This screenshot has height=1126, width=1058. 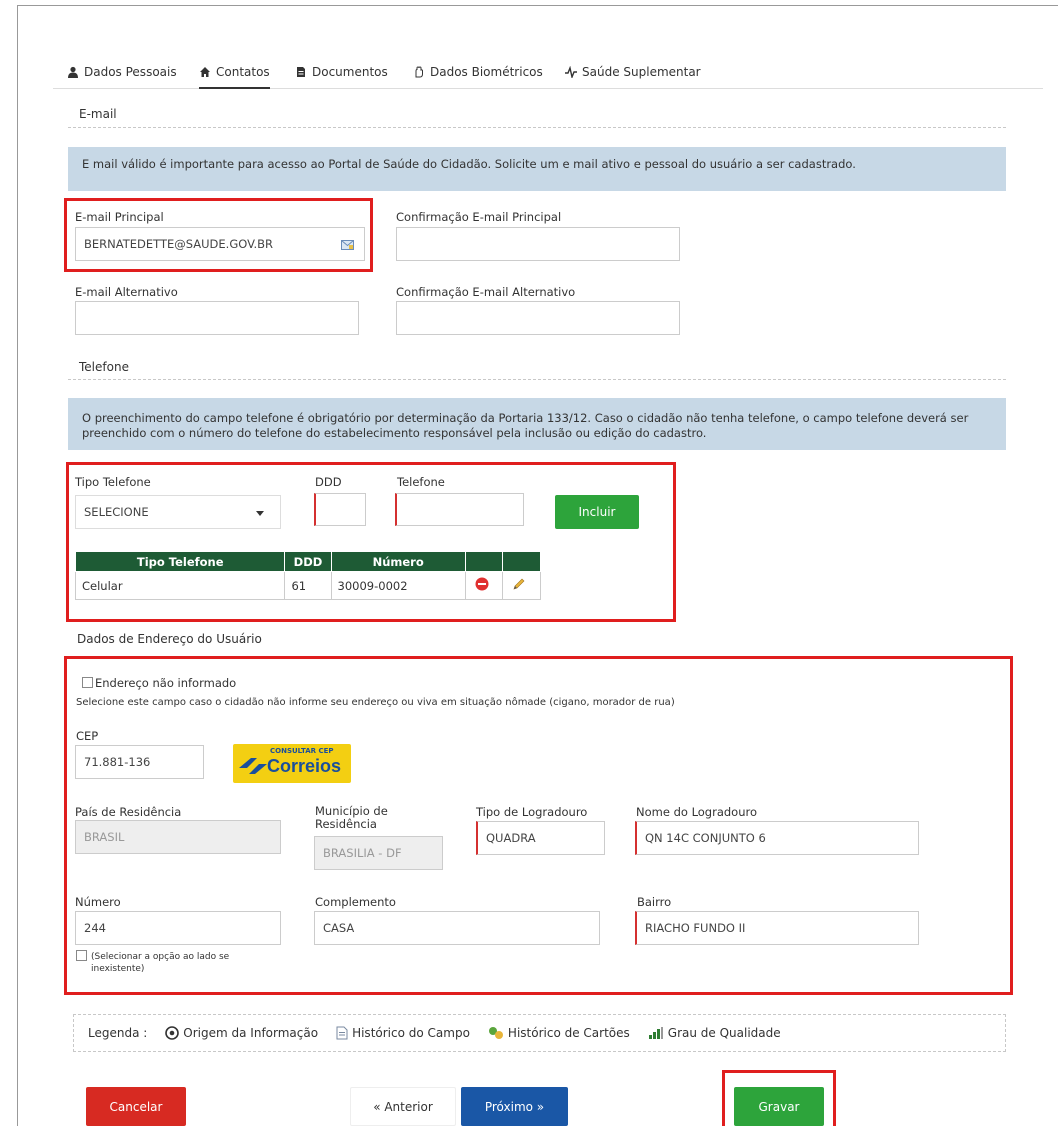 What do you see at coordinates (403, 1033) in the screenshot?
I see `legend-item-historico-campo: Histórico do Campo` at bounding box center [403, 1033].